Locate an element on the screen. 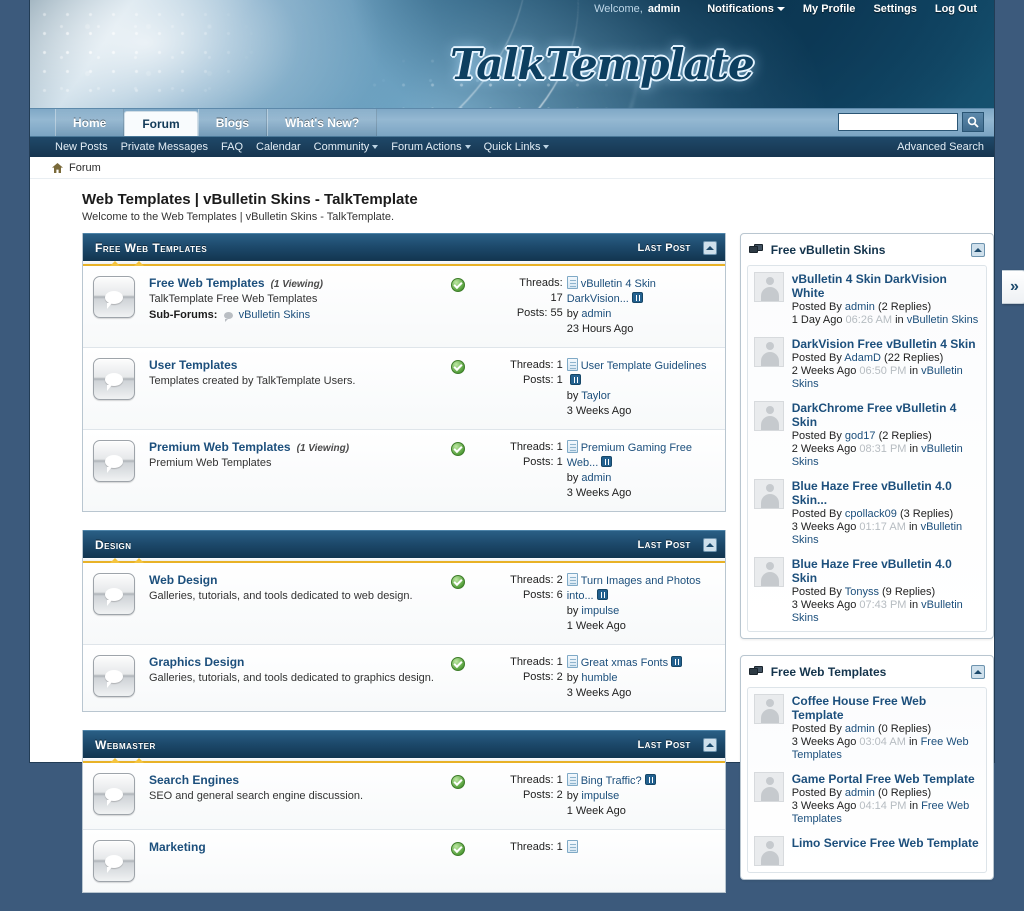 This screenshot has width=1024, height=911. sub-forums: Sub-Forums: vBulletin Skins is located at coordinates (292, 315).